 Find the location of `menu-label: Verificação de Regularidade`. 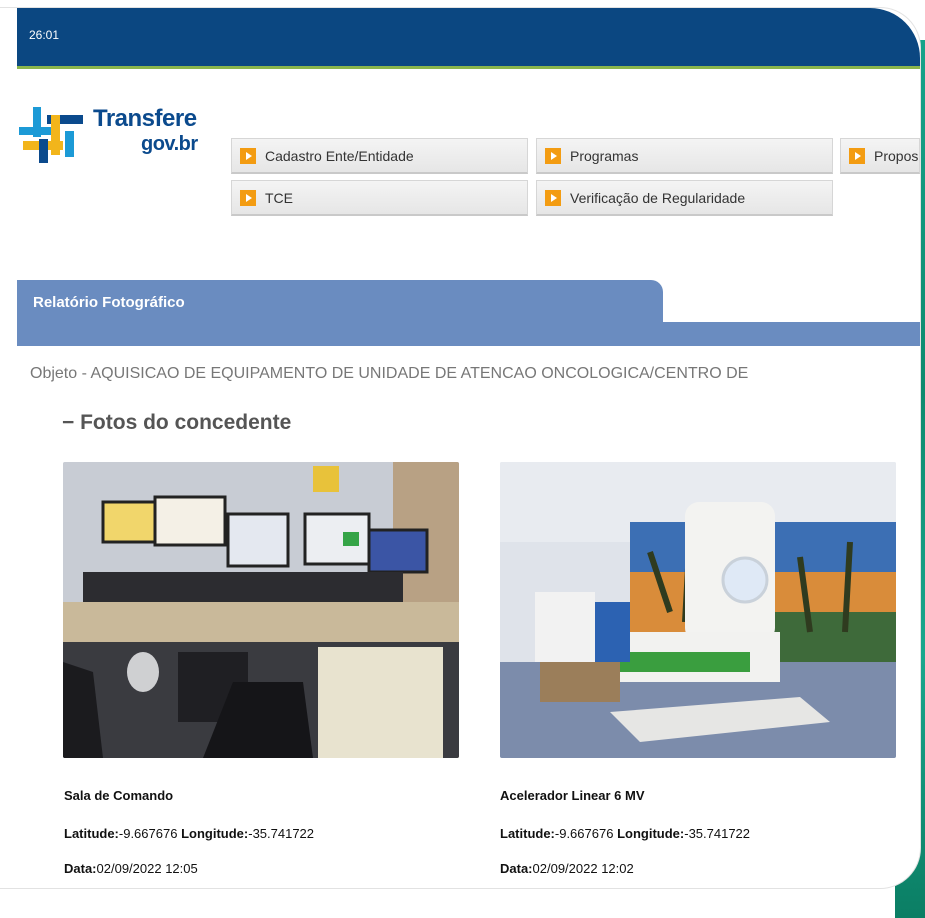

menu-label: Verificação de Regularidade is located at coordinates (658, 197).